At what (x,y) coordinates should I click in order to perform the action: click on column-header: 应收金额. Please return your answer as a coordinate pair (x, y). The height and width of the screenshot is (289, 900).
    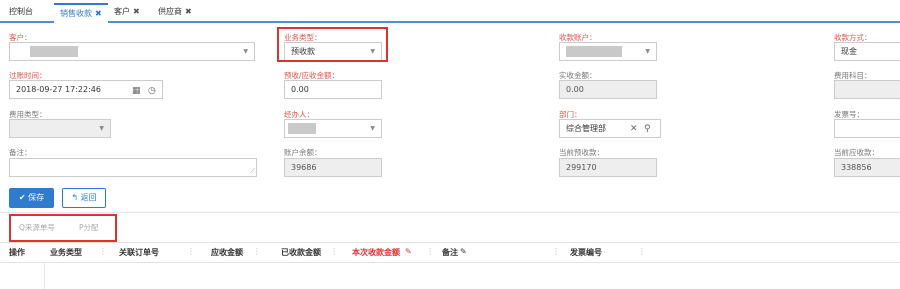
    Looking at the image, I should click on (227, 252).